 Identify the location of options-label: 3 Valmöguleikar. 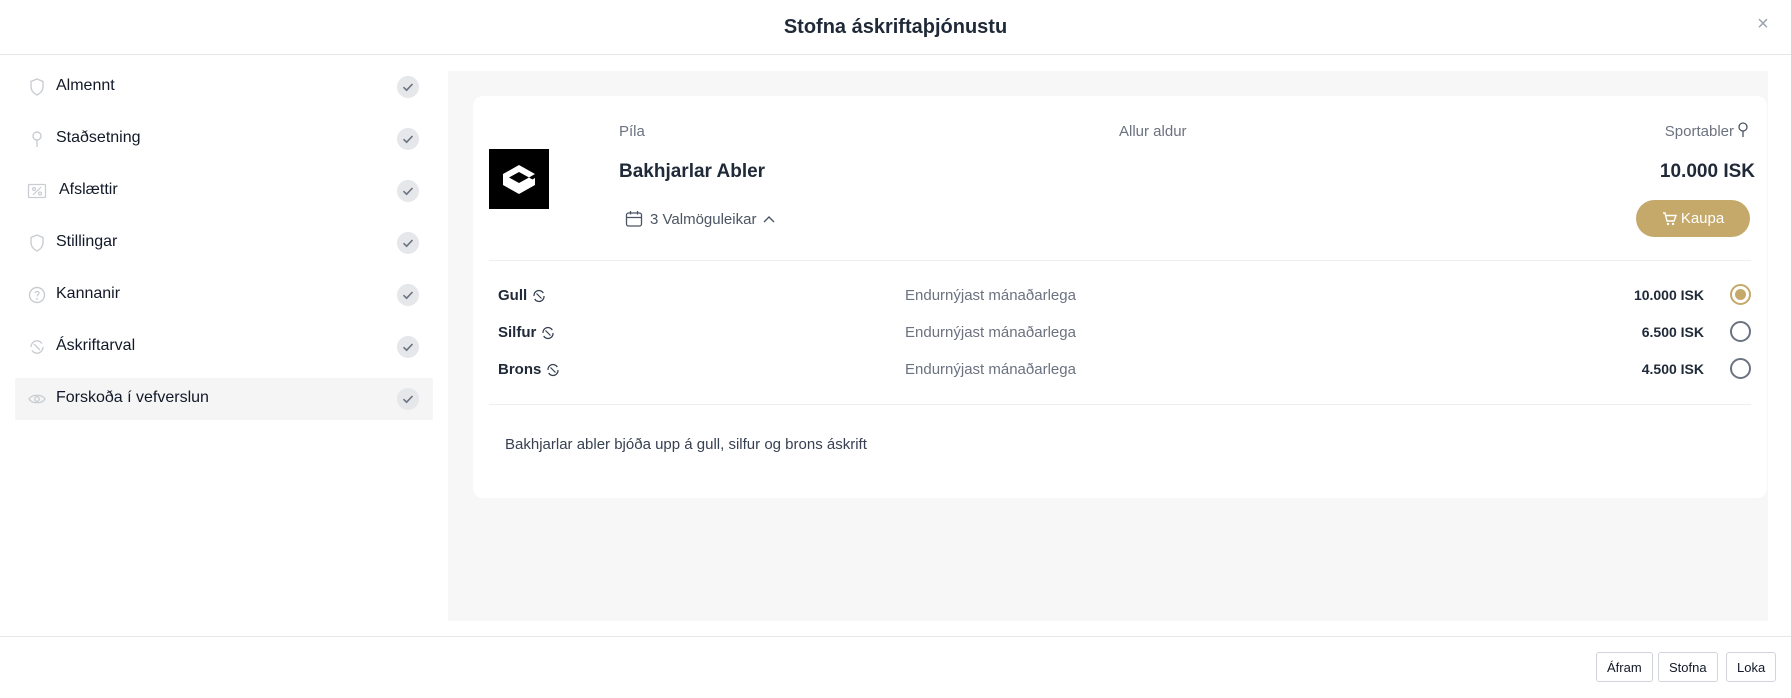
(703, 219).